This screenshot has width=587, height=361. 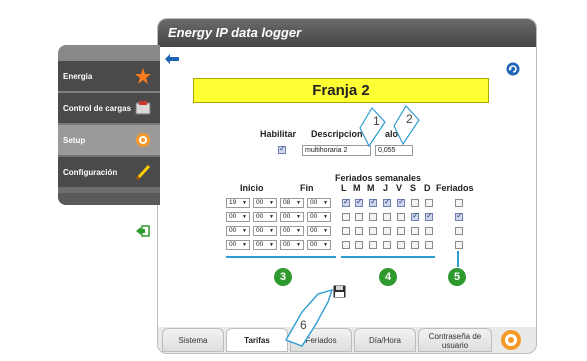 What do you see at coordinates (457, 277) in the screenshot?
I see `callout-5: 5` at bounding box center [457, 277].